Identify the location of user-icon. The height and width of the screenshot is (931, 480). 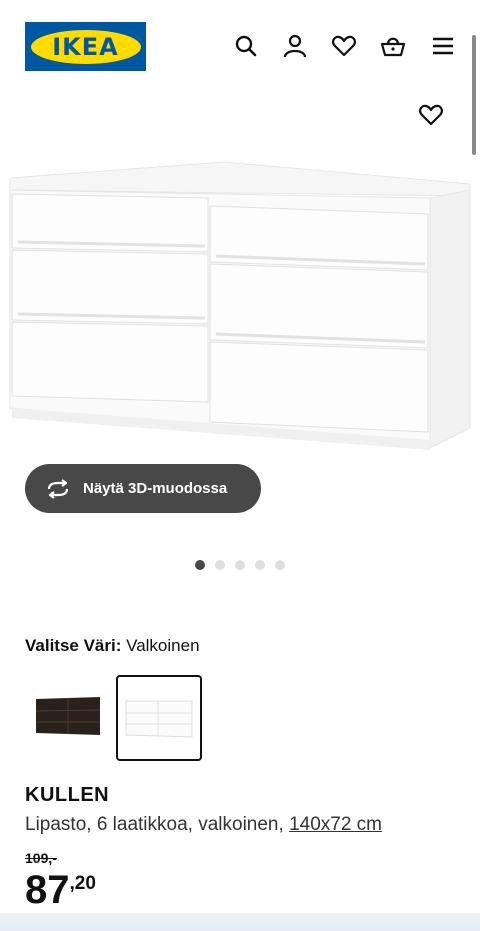
(295, 46).